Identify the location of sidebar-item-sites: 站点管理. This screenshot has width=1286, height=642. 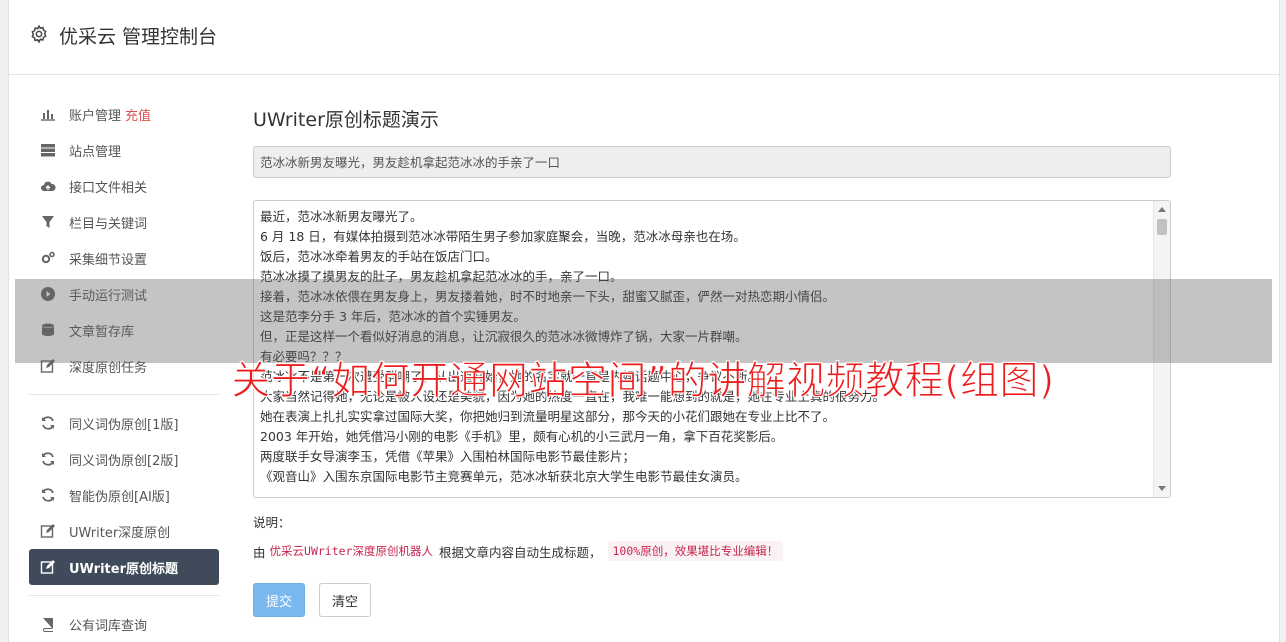
(124, 150).